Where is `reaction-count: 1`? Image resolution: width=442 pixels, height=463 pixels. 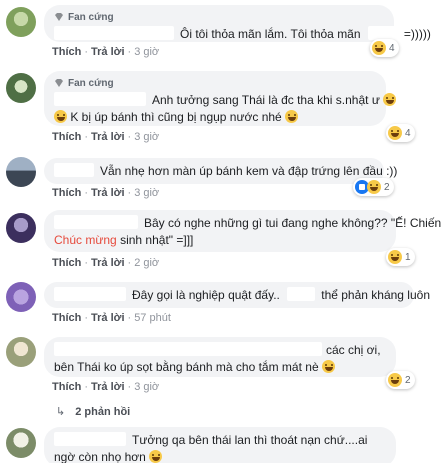
reaction-count: 1 is located at coordinates (408, 257).